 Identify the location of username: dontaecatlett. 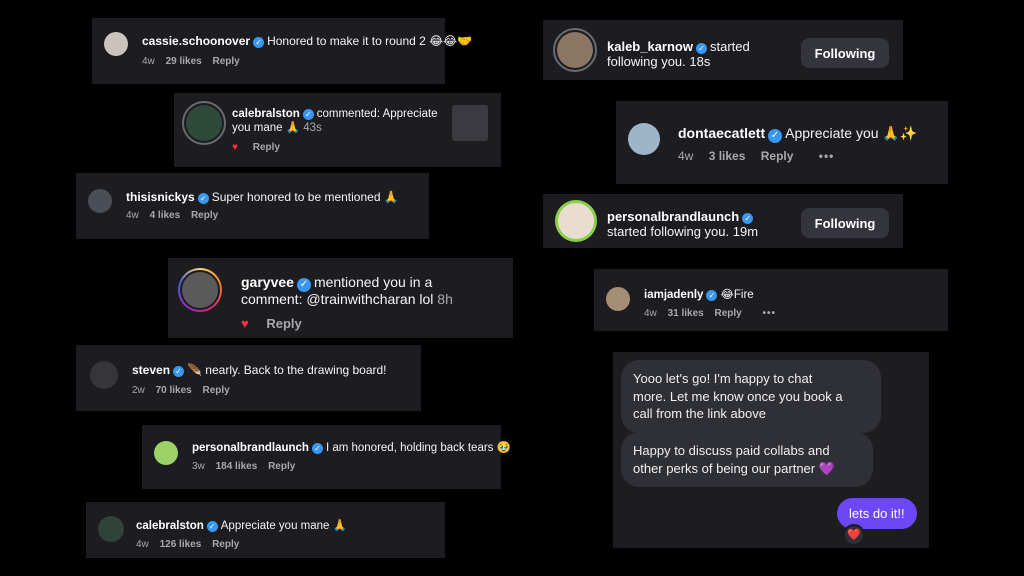
(721, 133).